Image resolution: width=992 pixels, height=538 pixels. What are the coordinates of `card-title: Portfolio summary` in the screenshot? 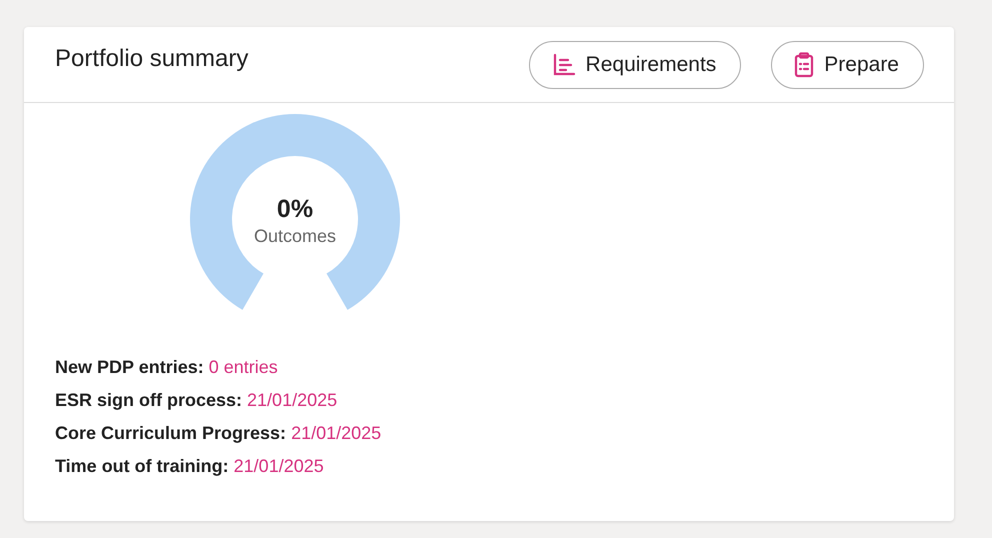 It's located at (151, 58).